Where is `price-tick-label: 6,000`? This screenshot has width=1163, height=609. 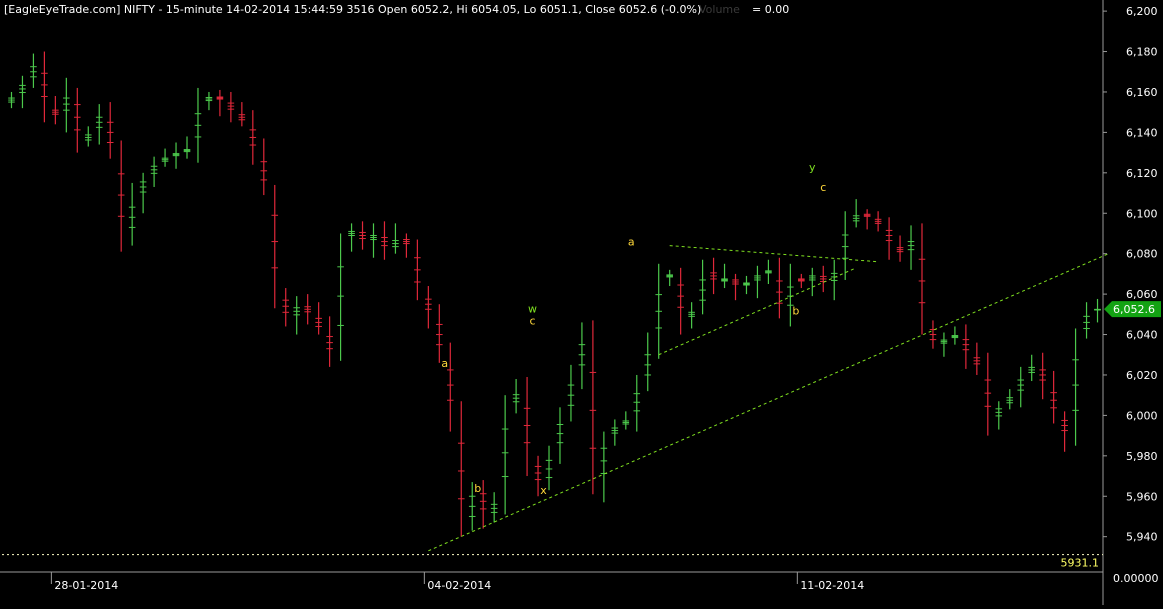
price-tick-label: 6,000 is located at coordinates (1142, 415).